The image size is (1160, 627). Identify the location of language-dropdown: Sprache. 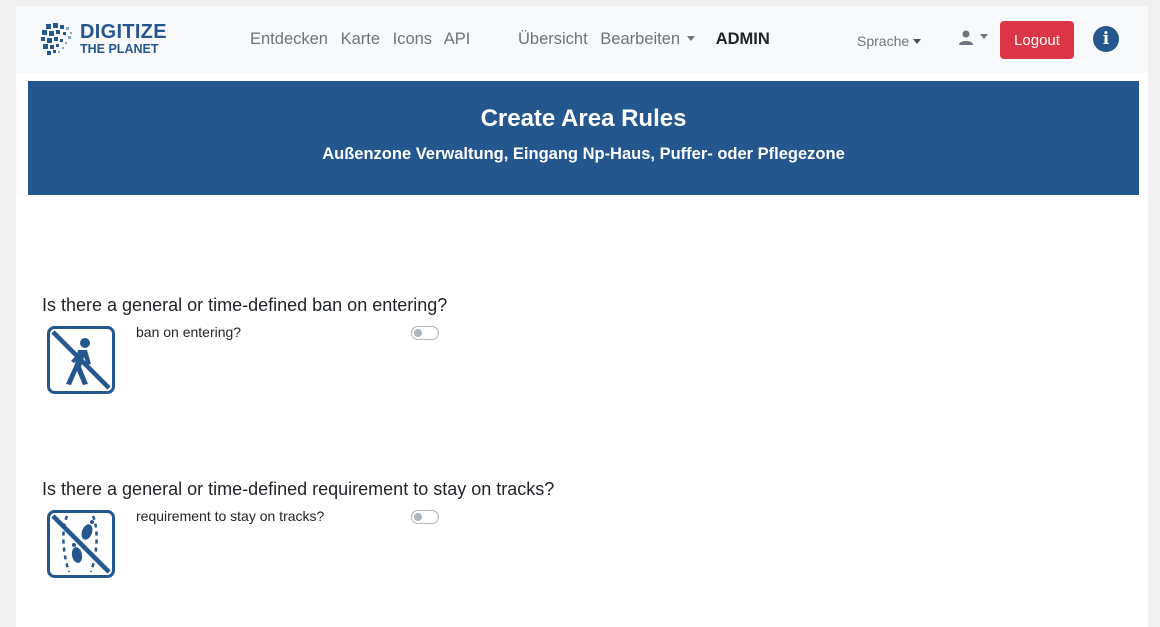
(889, 41).